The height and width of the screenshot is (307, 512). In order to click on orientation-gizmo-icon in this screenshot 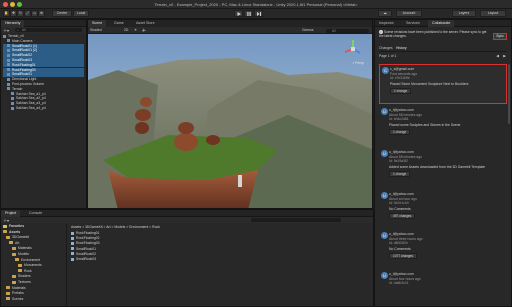, I will do `click(353, 49)`.